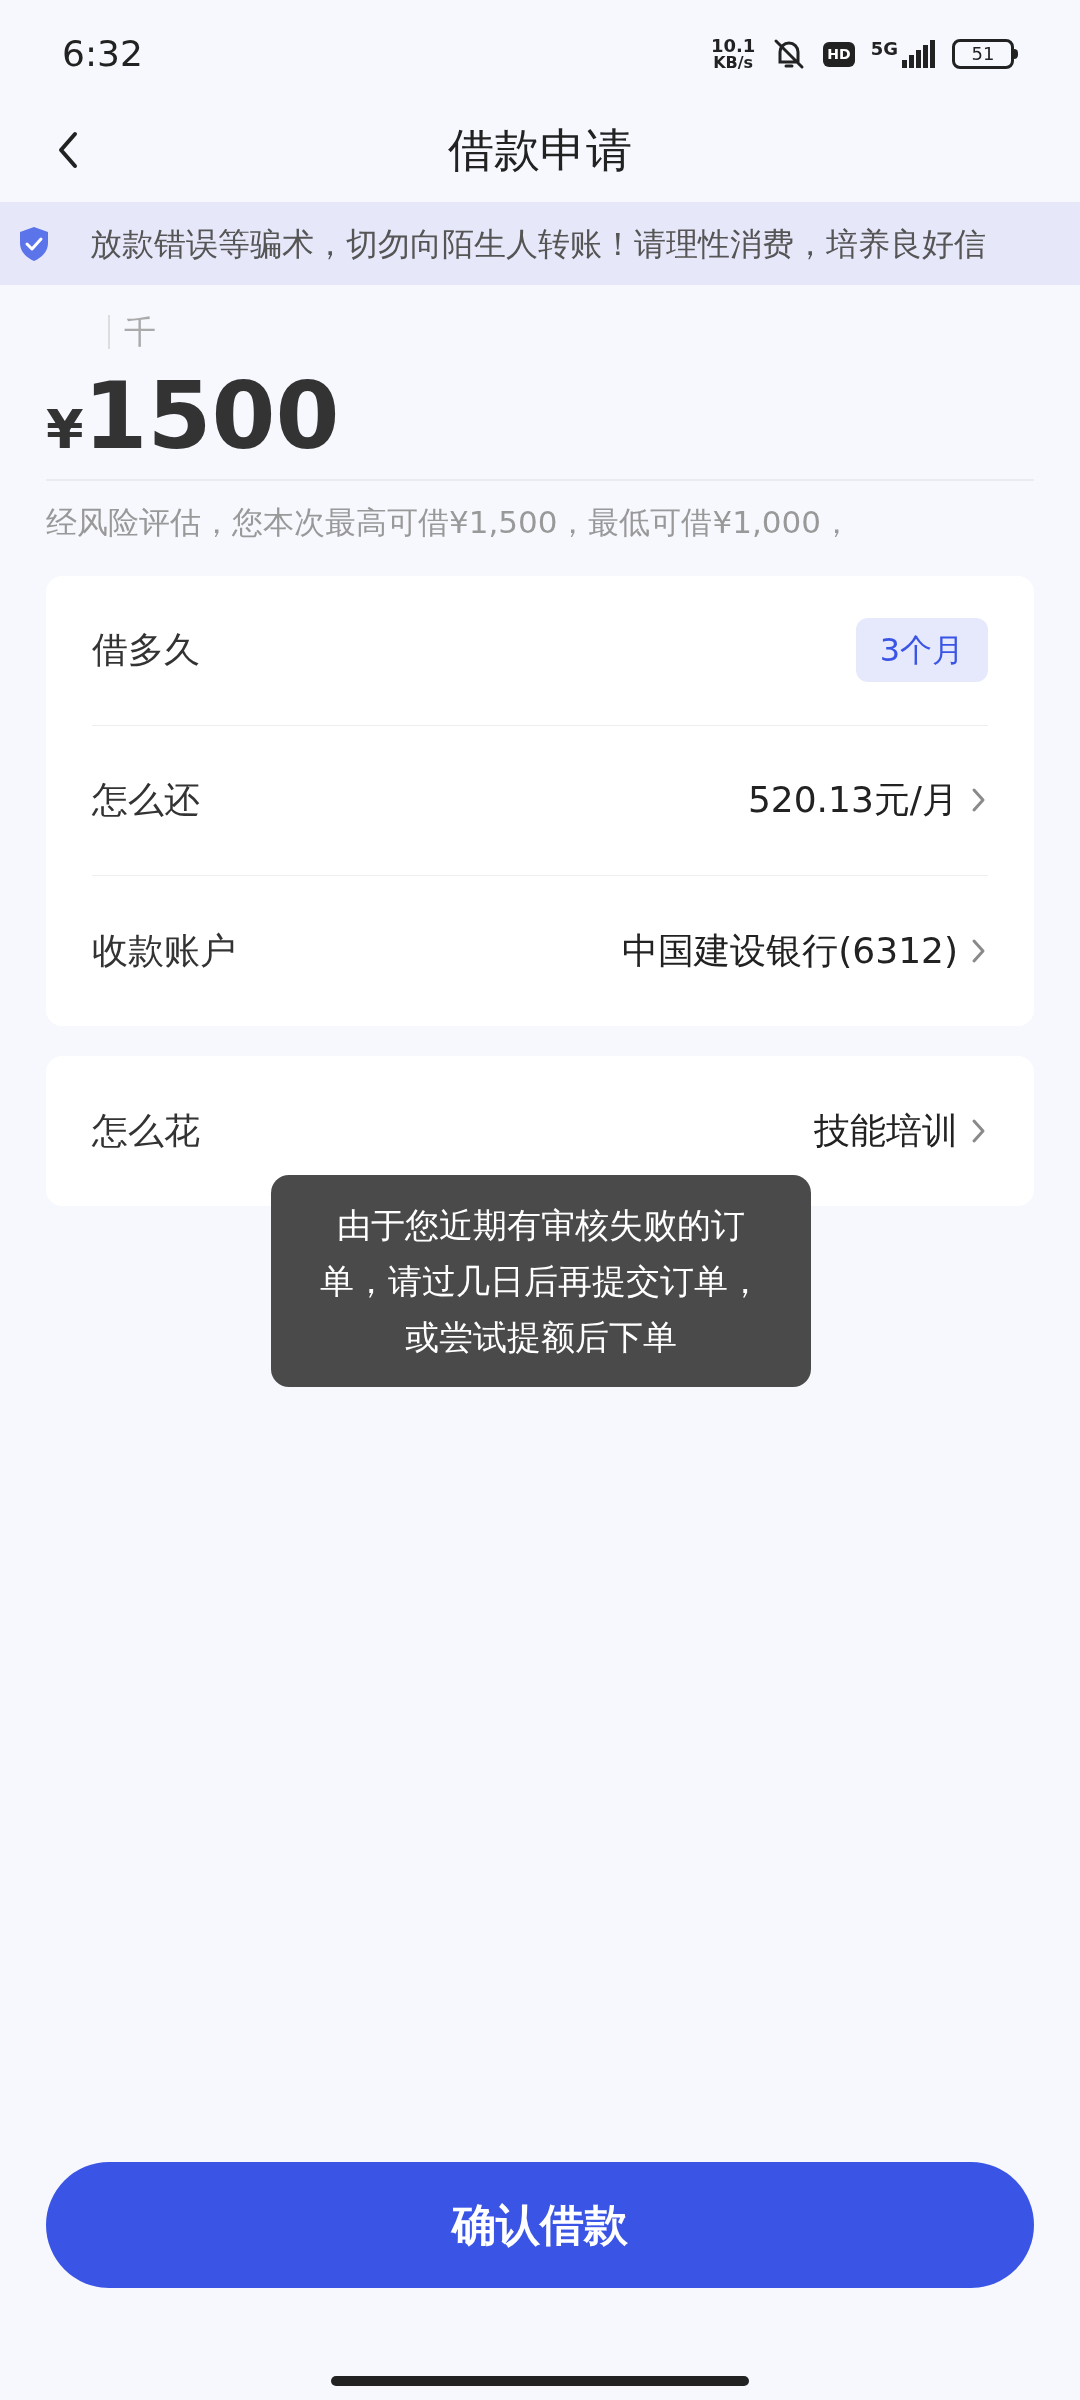  What do you see at coordinates (919, 54) in the screenshot?
I see `signal-icon` at bounding box center [919, 54].